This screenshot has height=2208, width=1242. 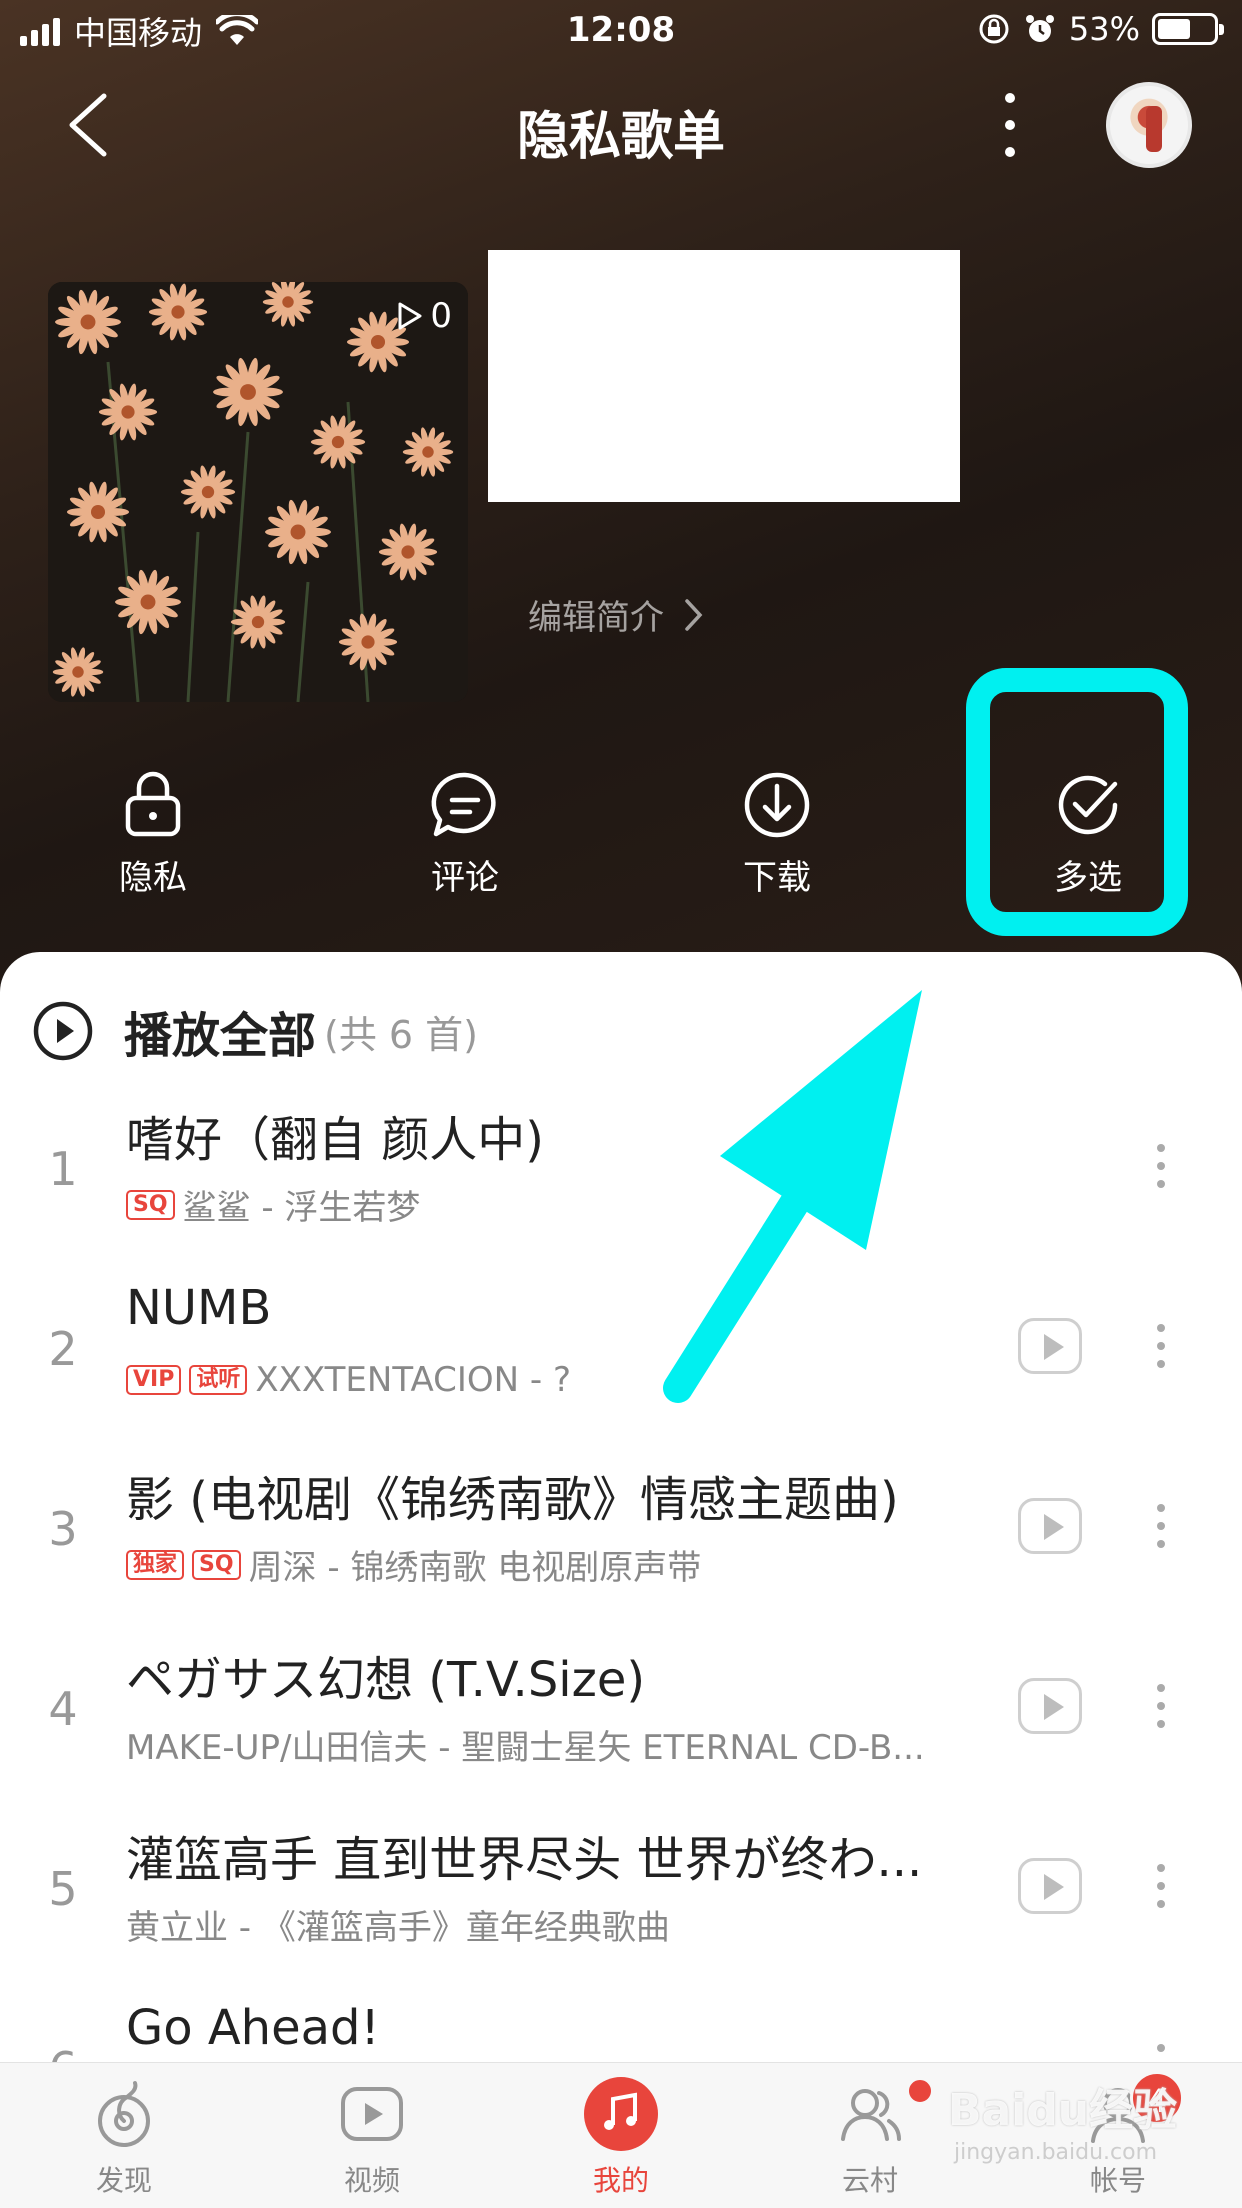 What do you see at coordinates (869, 2180) in the screenshot?
I see `tab-community-label: 云村` at bounding box center [869, 2180].